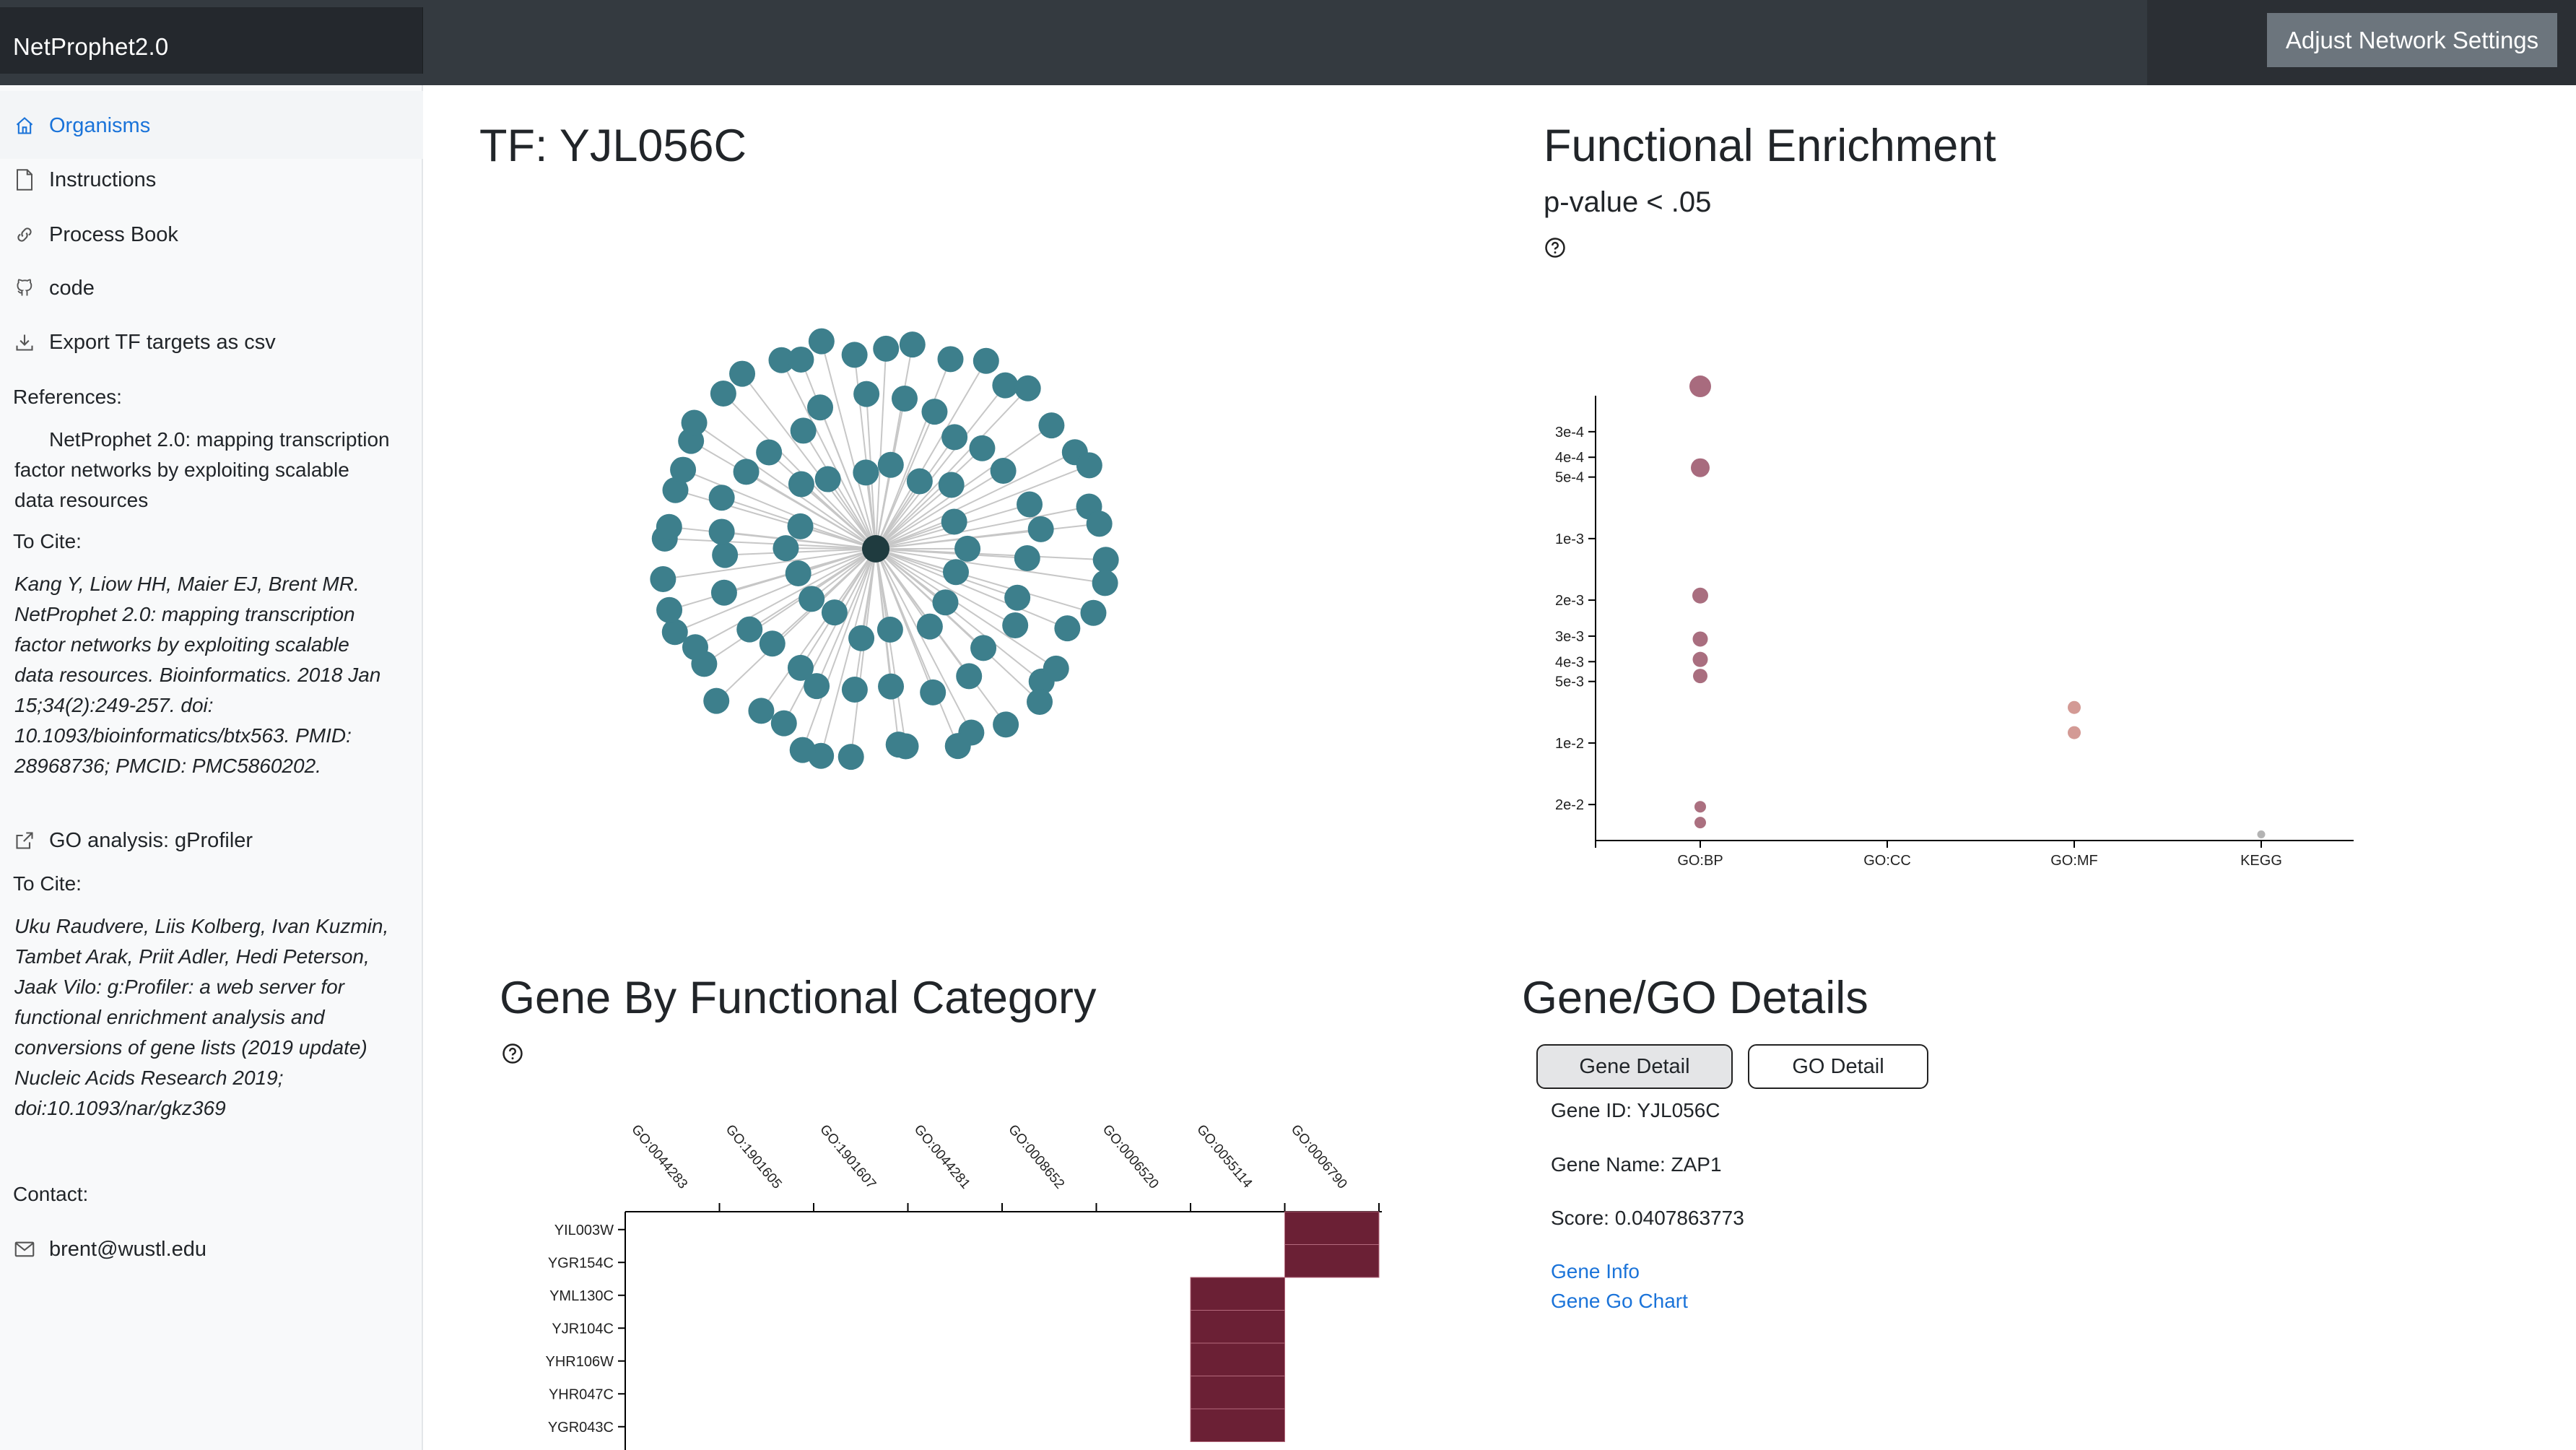 This screenshot has height=1450, width=2576. What do you see at coordinates (81, 126) in the screenshot?
I see `sidebar-item-organisms: Organisms` at bounding box center [81, 126].